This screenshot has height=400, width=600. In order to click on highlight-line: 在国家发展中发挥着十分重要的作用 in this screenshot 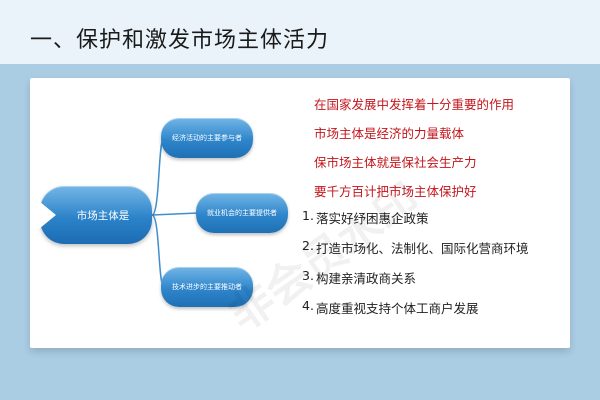, I will do `click(414, 104)`.